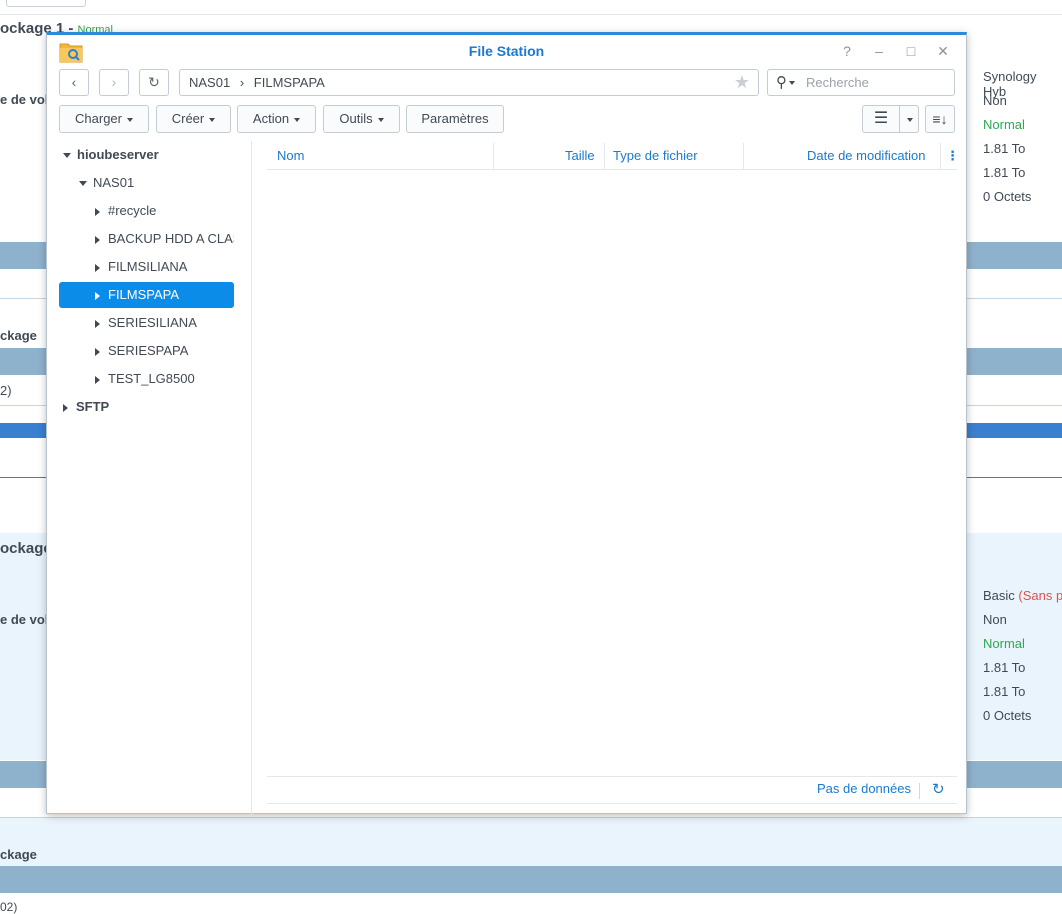 The width and height of the screenshot is (1062, 914). I want to click on tree-folder-seriesiliana: SERIESILIANA, so click(146, 323).